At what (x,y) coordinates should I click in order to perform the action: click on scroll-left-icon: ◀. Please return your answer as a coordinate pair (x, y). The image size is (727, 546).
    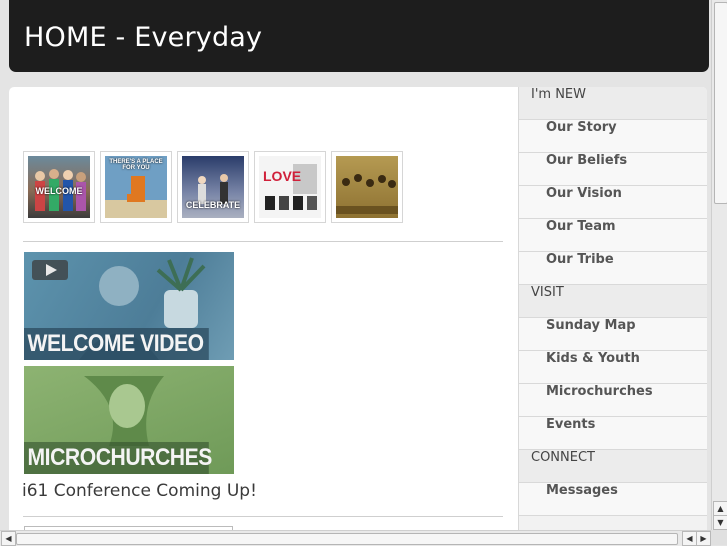
    Looking at the image, I should click on (8, 538).